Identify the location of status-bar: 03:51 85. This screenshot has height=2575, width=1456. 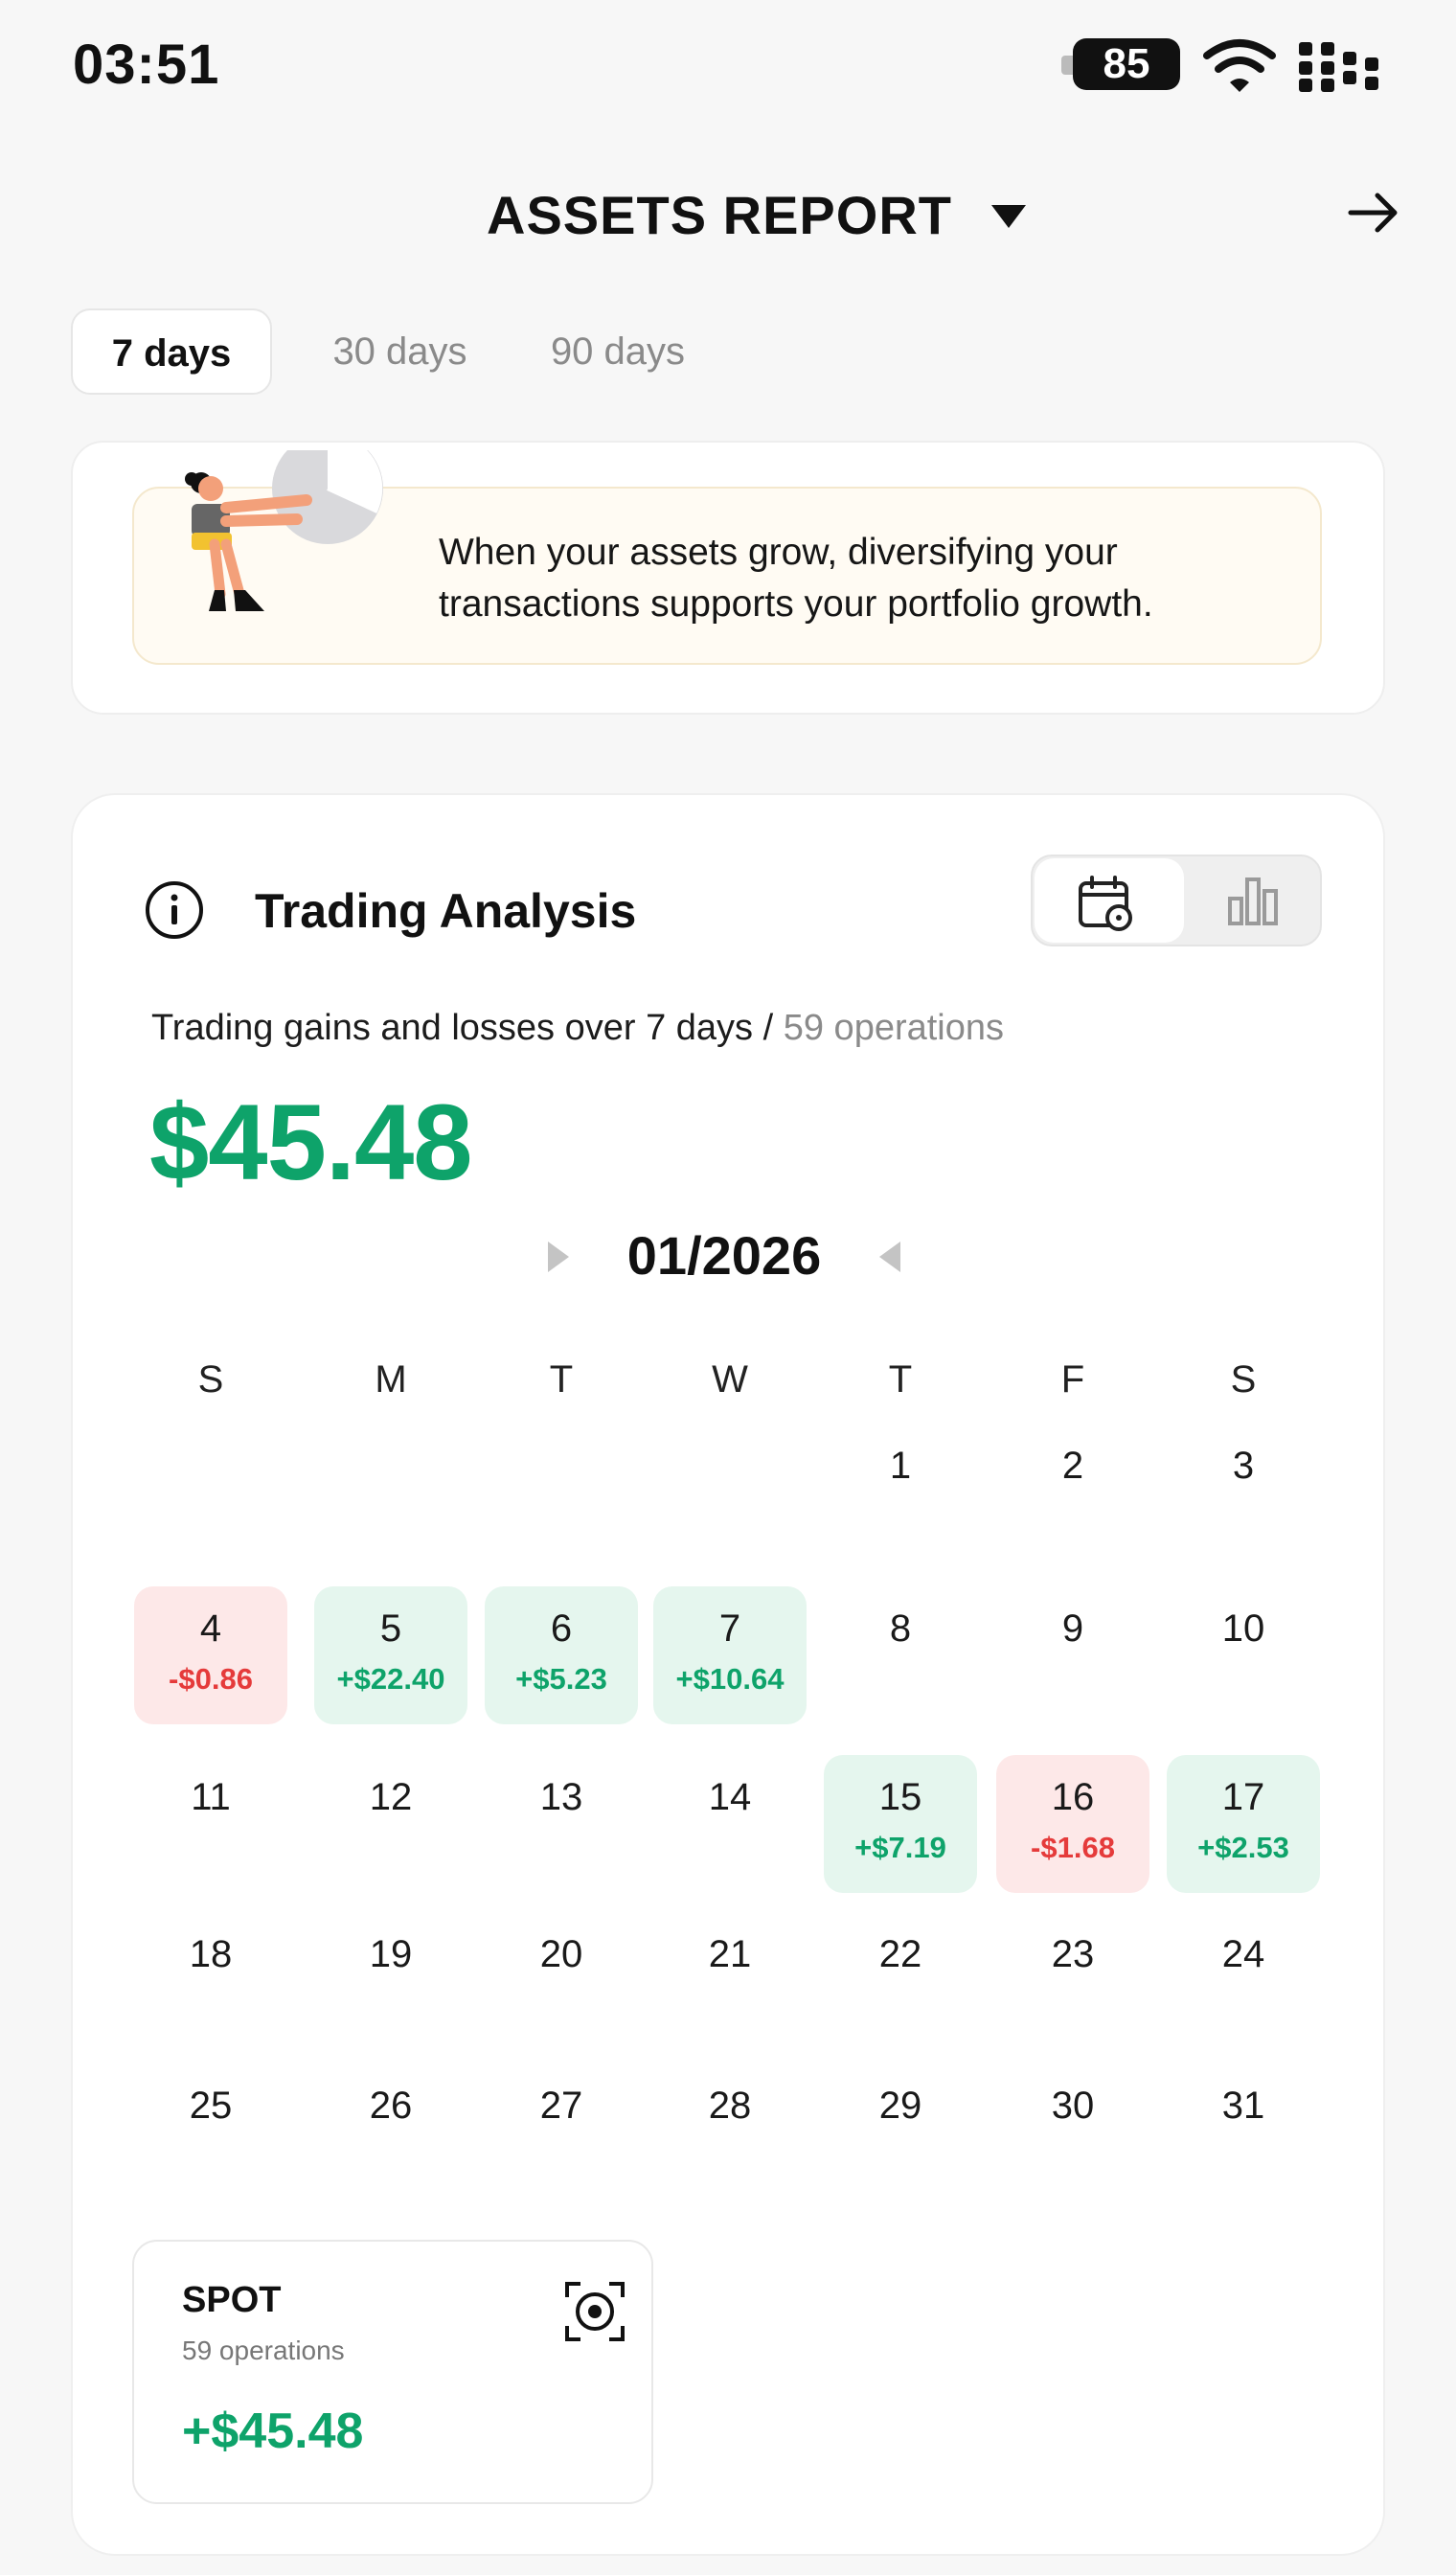
(728, 67).